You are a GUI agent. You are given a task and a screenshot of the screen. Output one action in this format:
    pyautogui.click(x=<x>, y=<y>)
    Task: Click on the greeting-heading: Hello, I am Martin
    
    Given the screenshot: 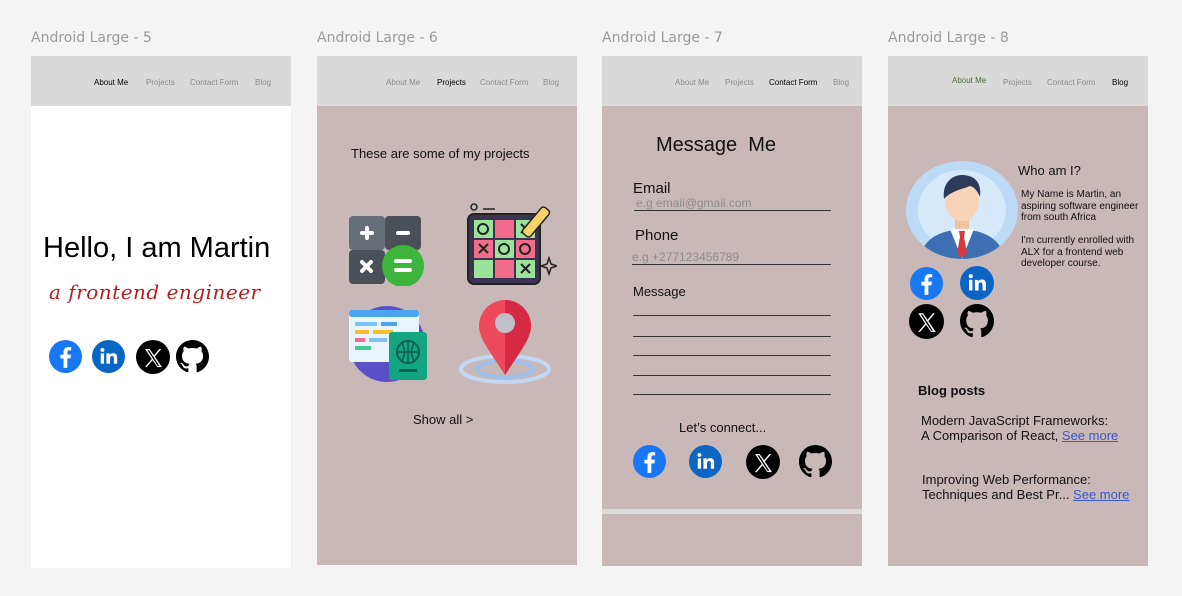 What is the action you would take?
    pyautogui.click(x=157, y=248)
    